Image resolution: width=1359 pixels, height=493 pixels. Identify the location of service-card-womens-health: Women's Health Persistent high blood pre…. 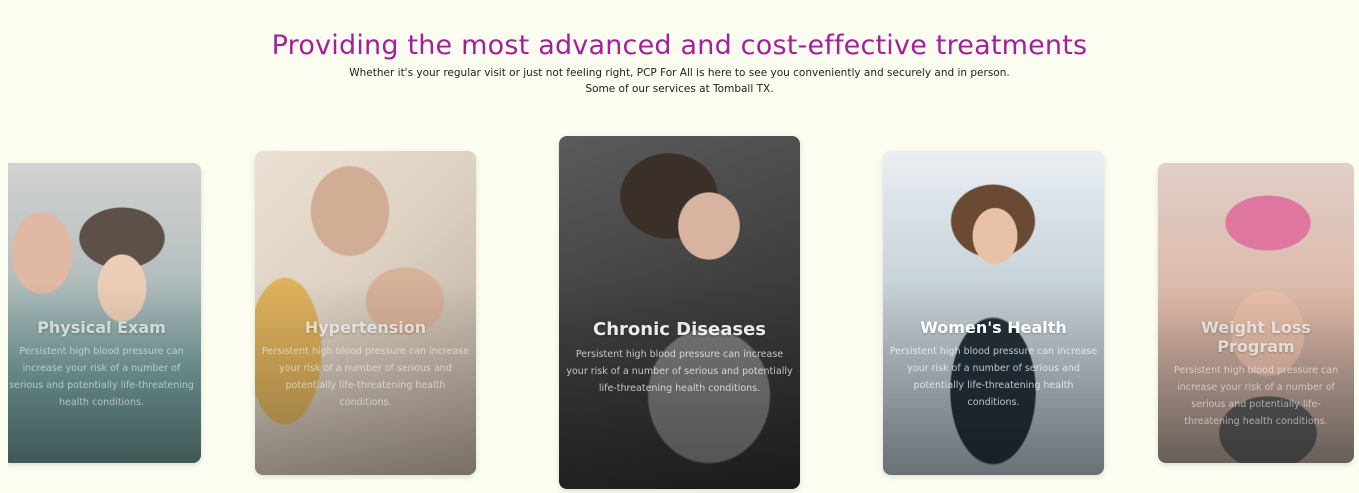
(993, 313).